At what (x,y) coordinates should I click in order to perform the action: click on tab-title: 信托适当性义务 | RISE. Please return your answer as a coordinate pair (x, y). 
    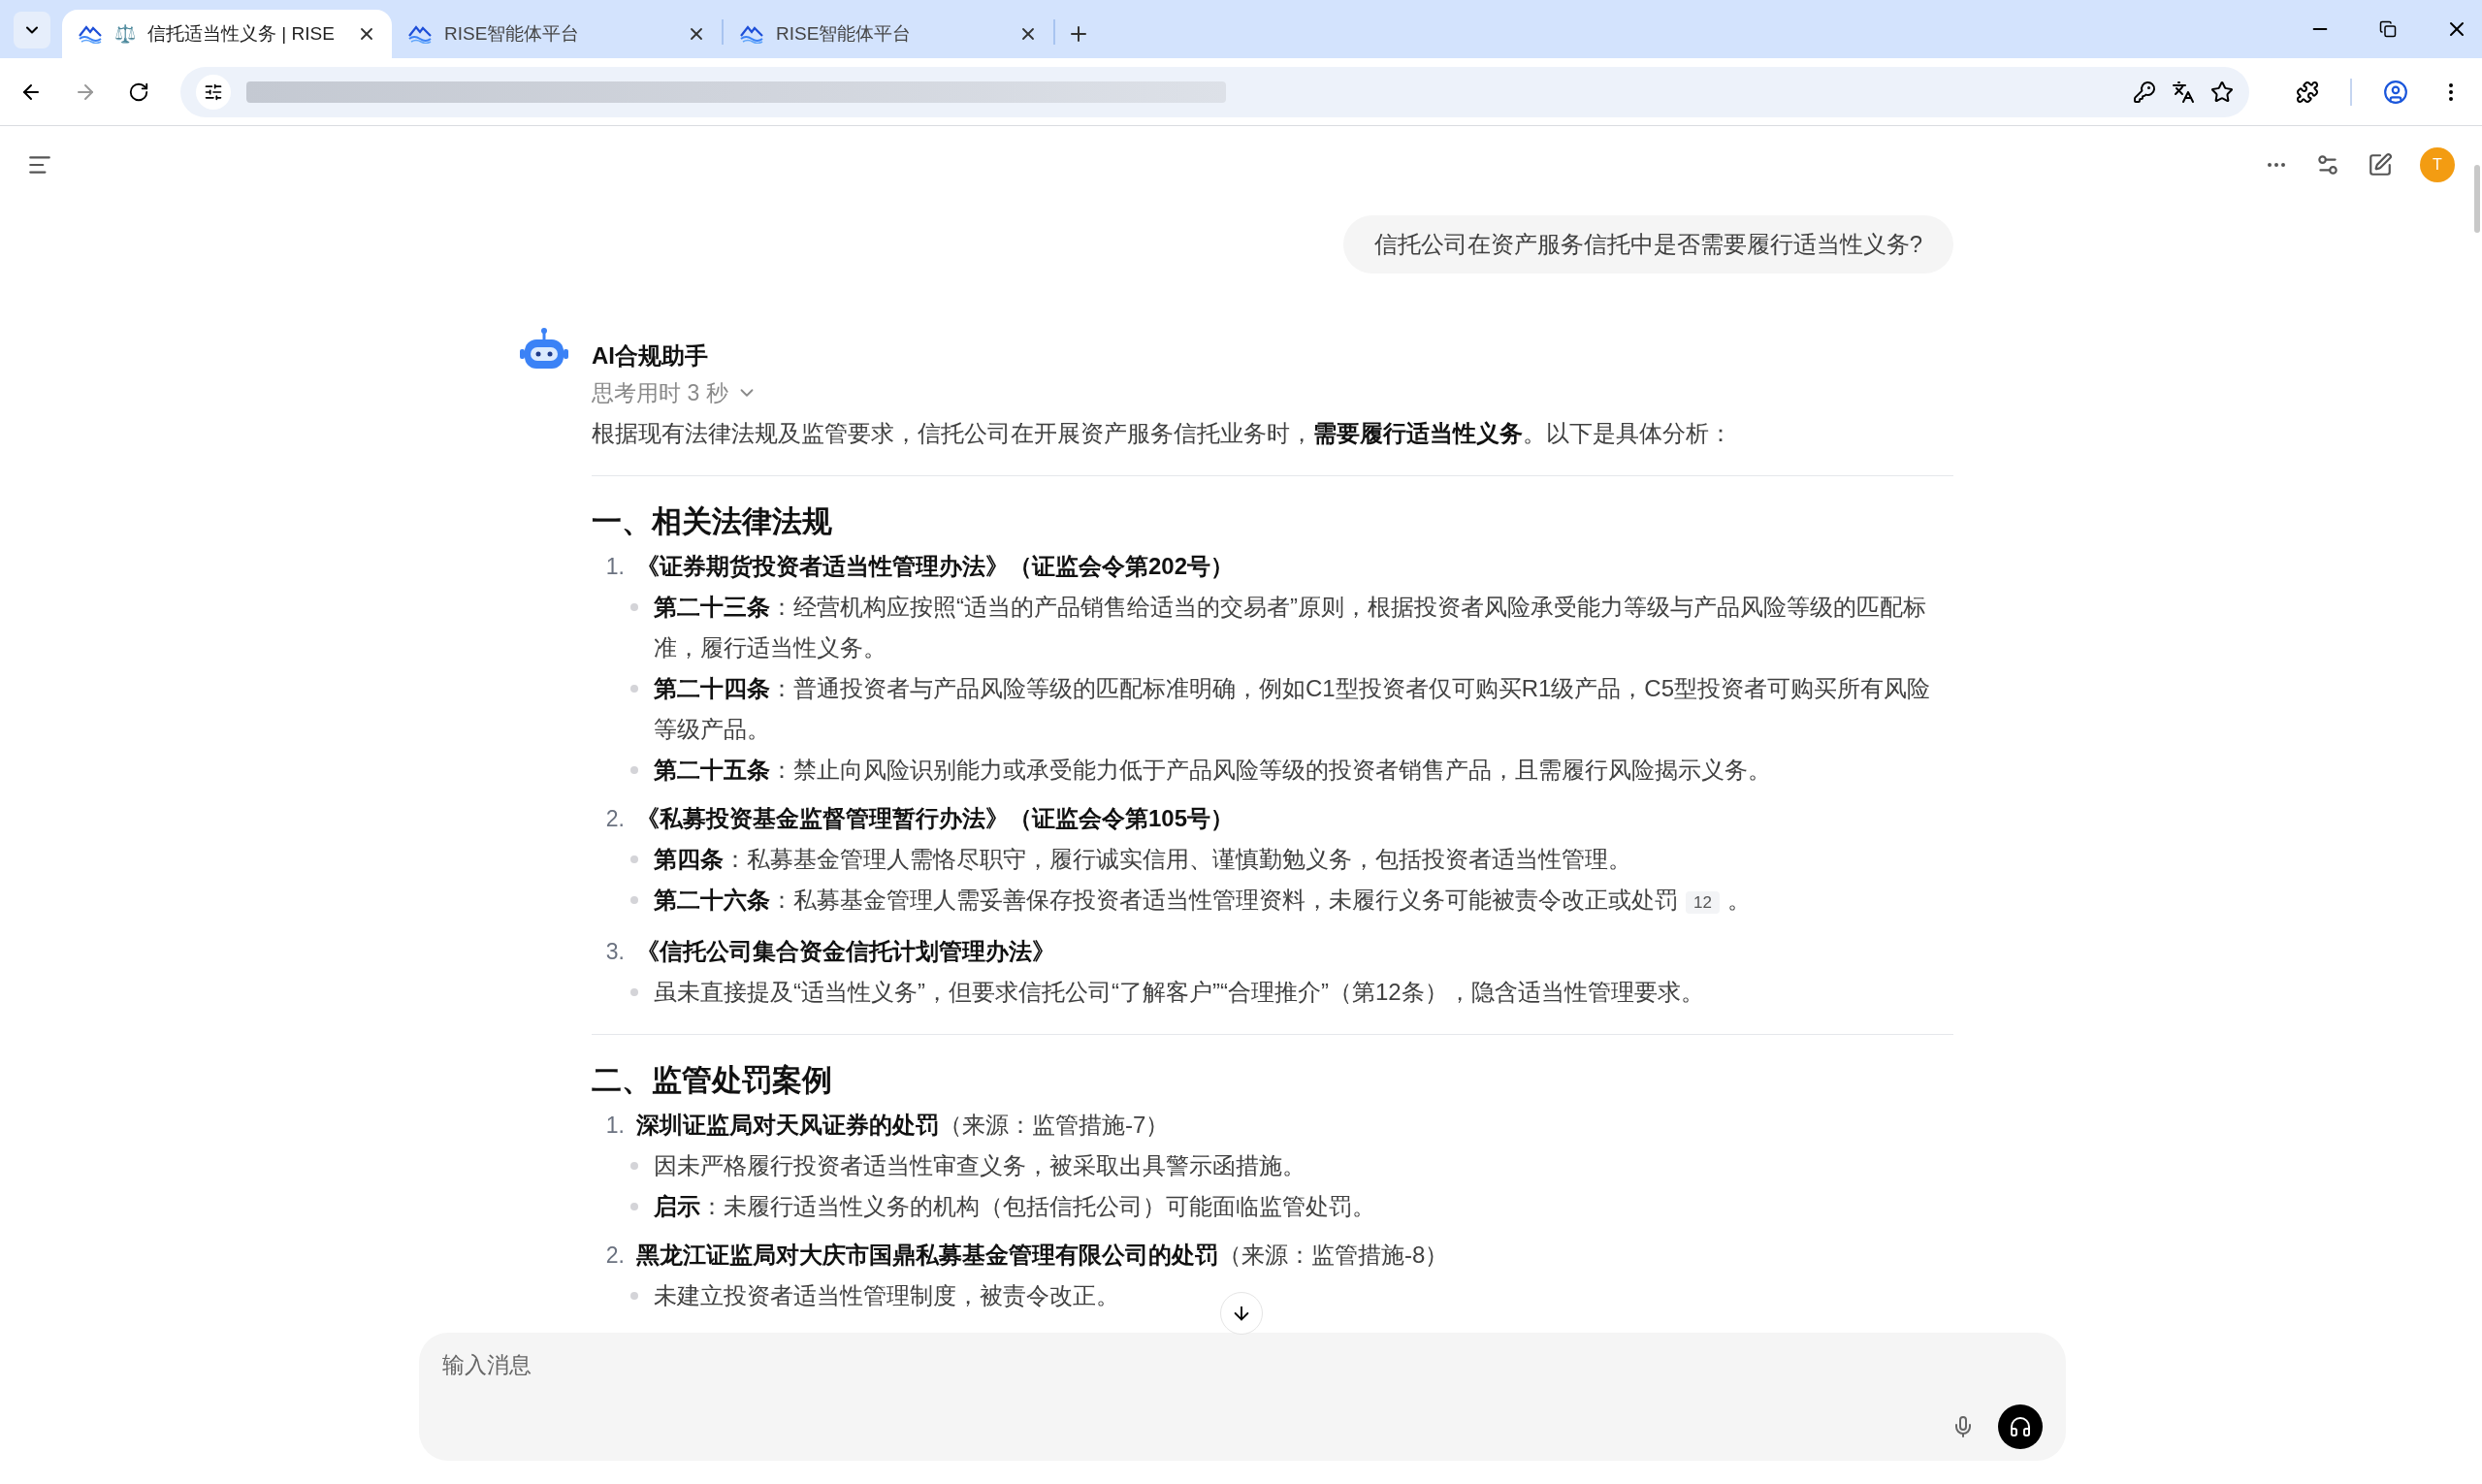
    Looking at the image, I should click on (241, 33).